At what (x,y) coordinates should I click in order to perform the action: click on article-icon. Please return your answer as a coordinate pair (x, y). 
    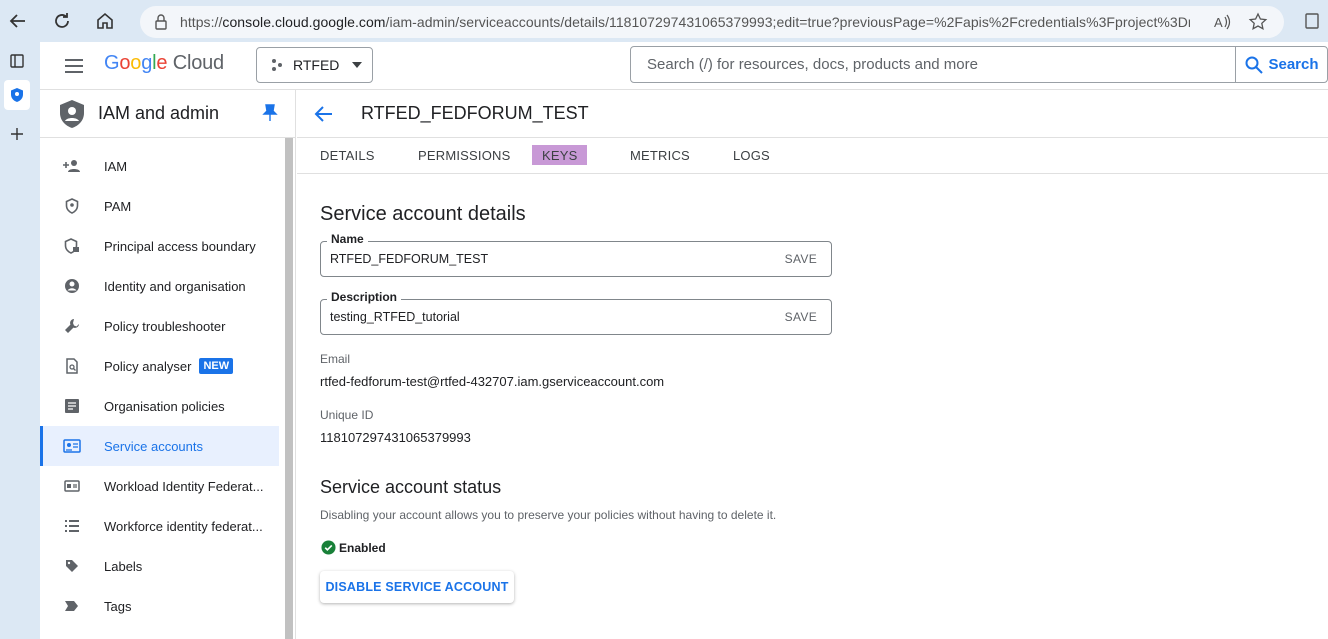
    Looking at the image, I should click on (72, 406).